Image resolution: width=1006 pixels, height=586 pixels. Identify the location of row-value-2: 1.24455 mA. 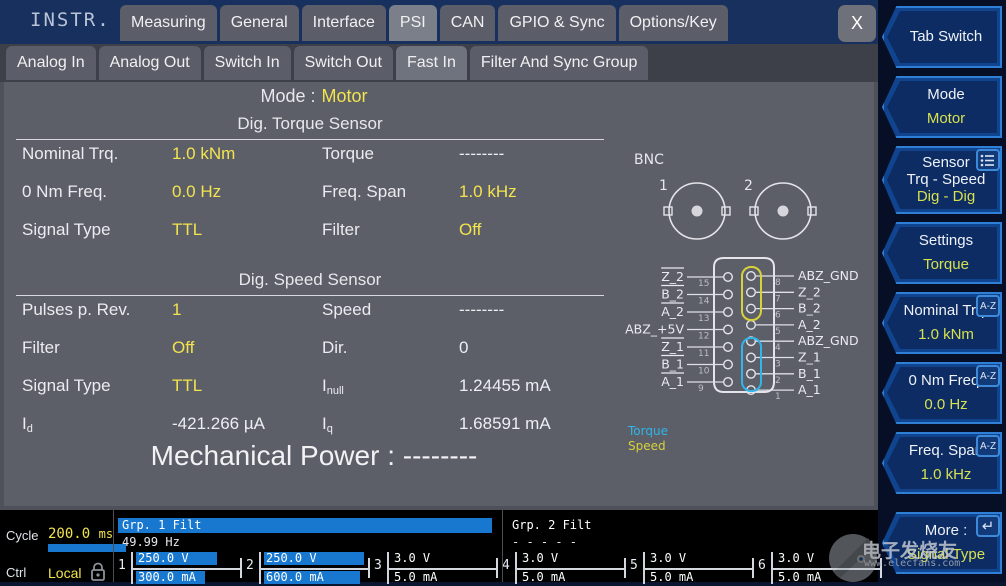
(505, 386).